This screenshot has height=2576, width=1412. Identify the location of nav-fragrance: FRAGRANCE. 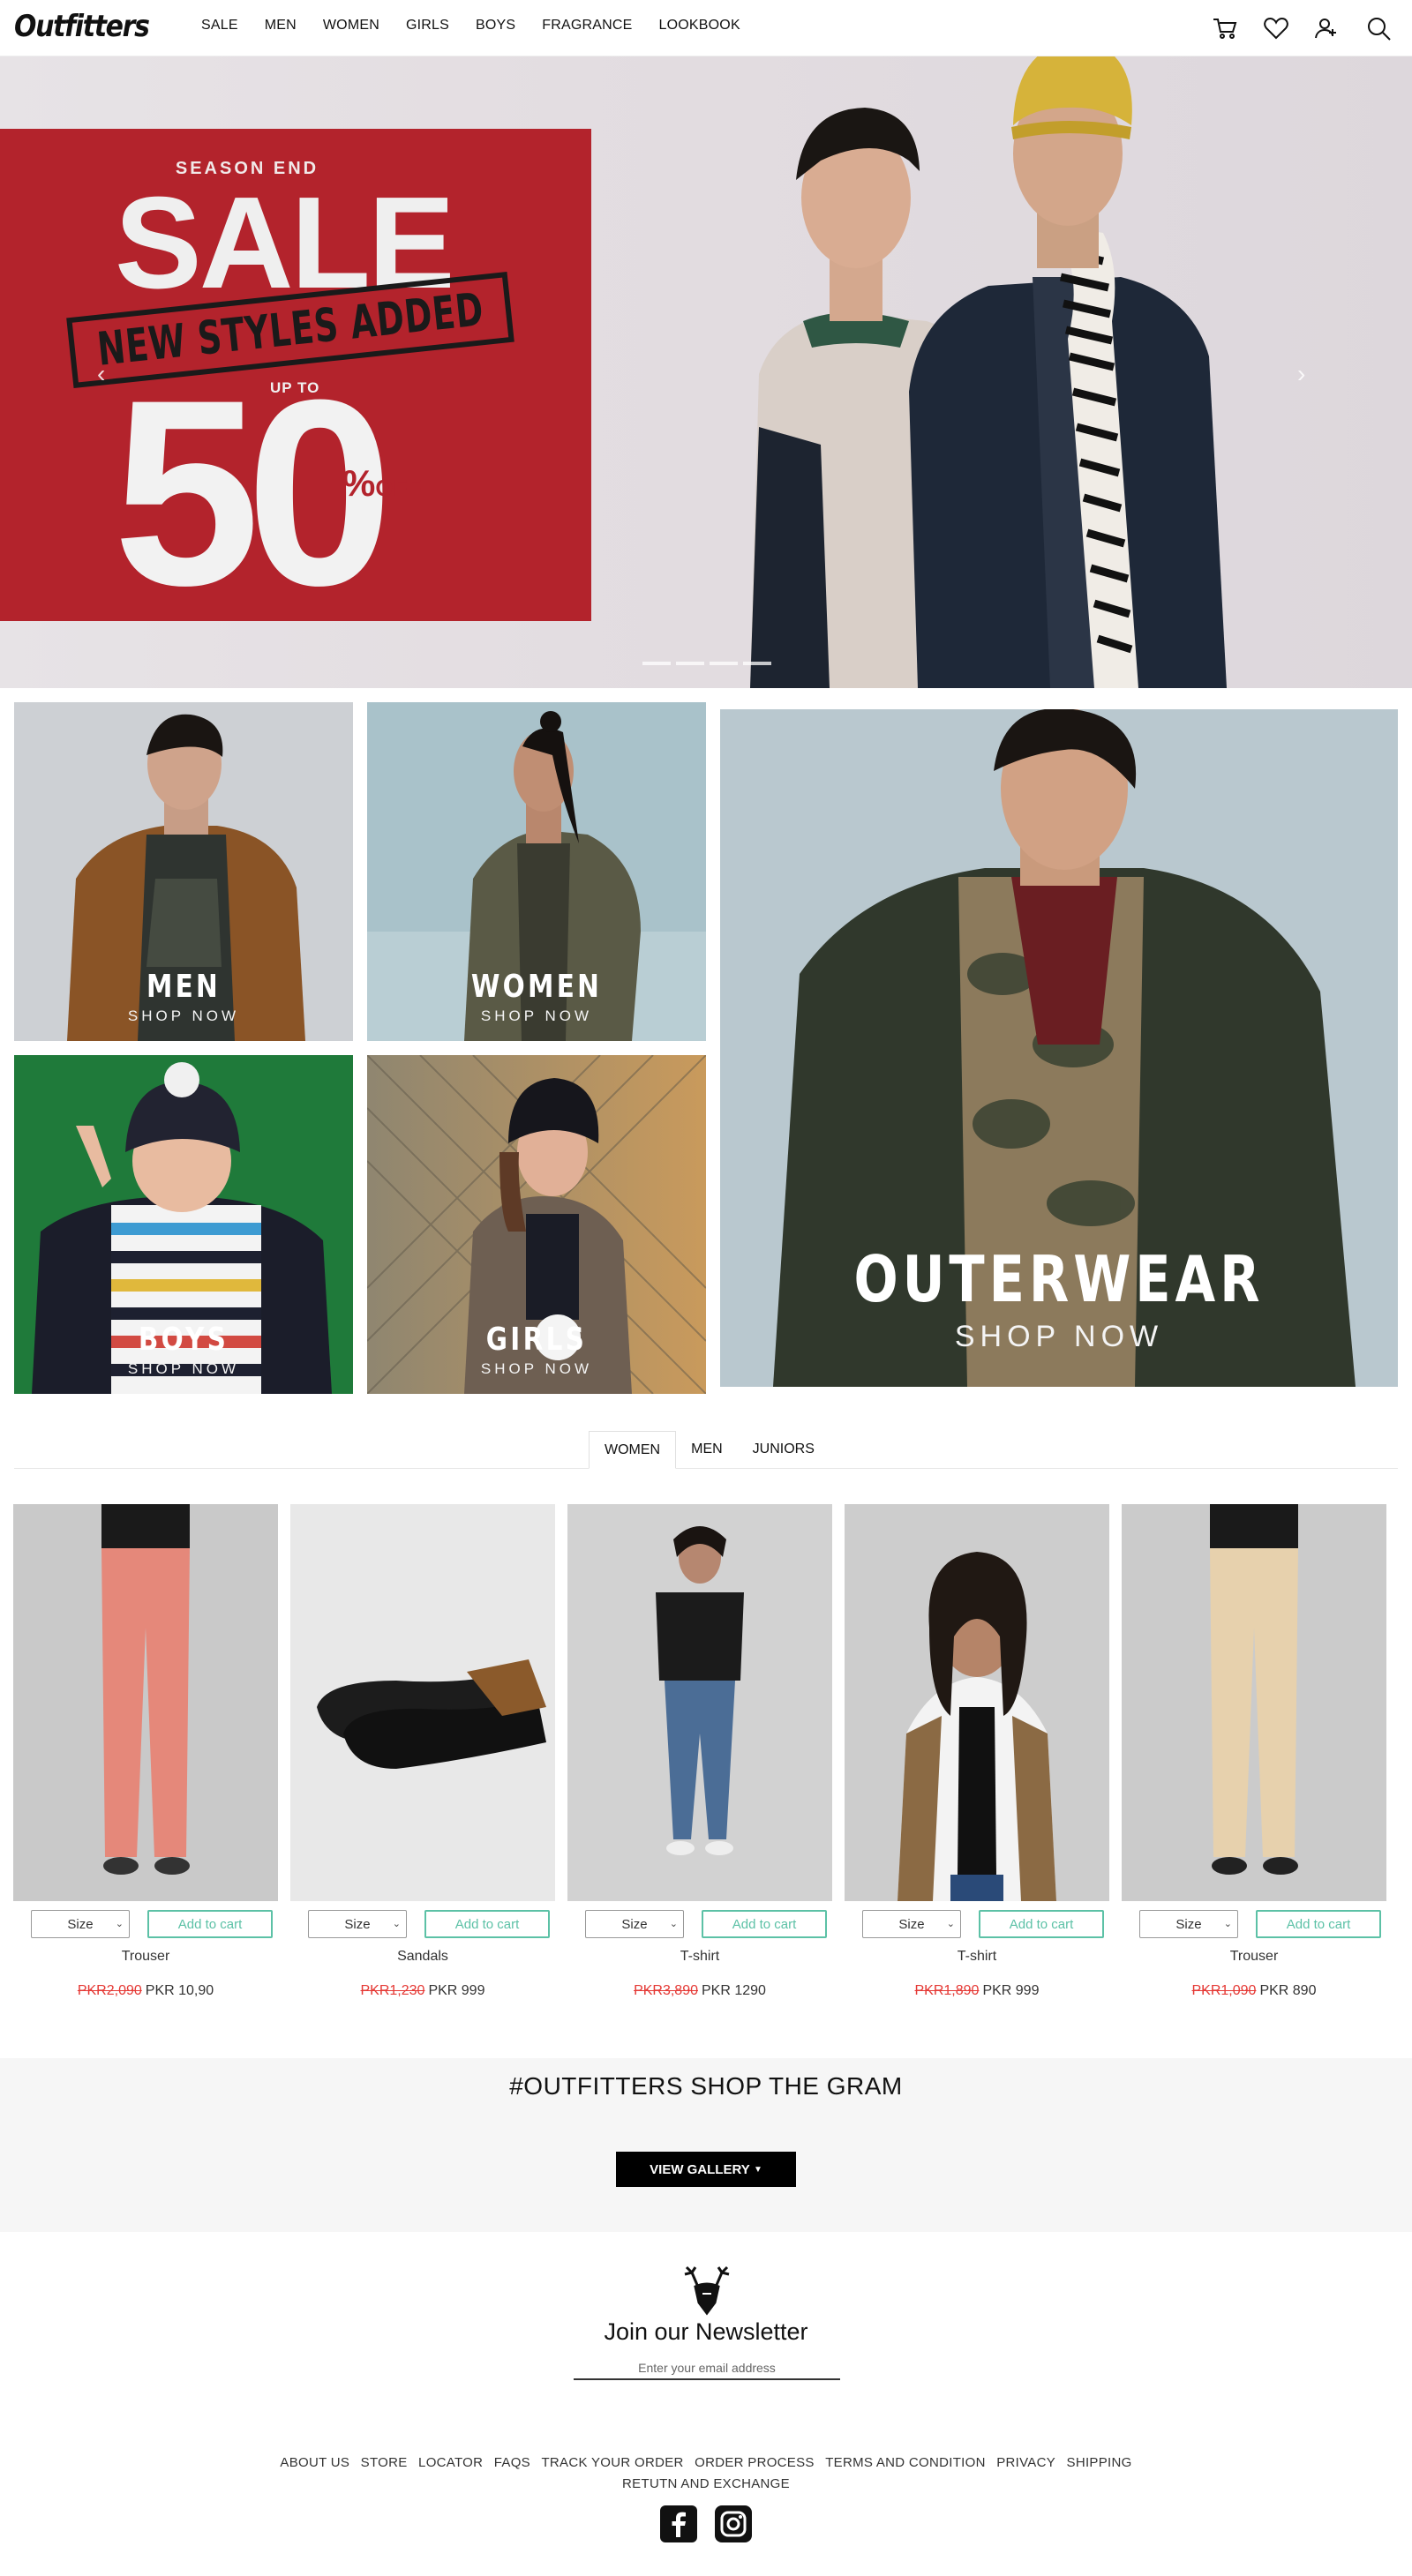
(587, 26).